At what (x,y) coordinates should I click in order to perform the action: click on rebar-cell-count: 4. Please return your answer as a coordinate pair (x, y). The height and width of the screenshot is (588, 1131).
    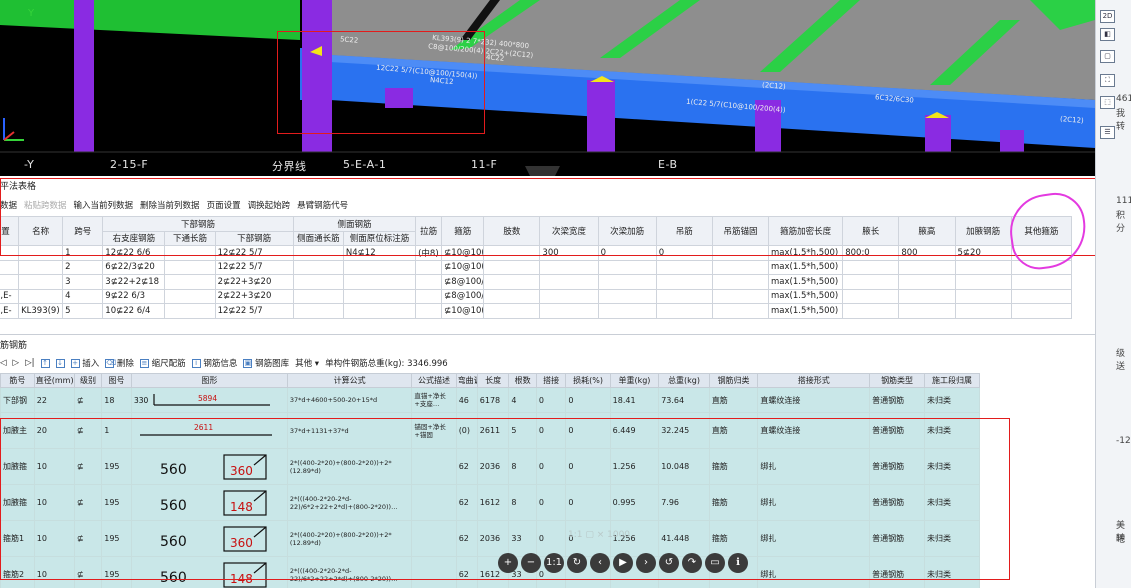
    Looking at the image, I should click on (522, 400).